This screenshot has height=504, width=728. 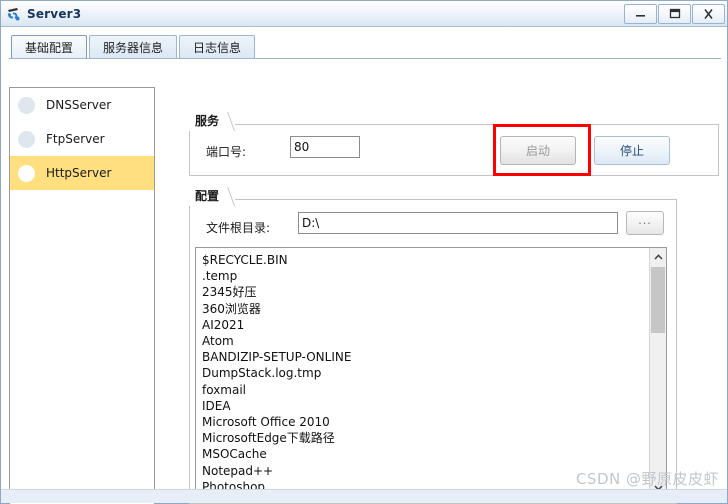 I want to click on port-input: 80, so click(x=325, y=147).